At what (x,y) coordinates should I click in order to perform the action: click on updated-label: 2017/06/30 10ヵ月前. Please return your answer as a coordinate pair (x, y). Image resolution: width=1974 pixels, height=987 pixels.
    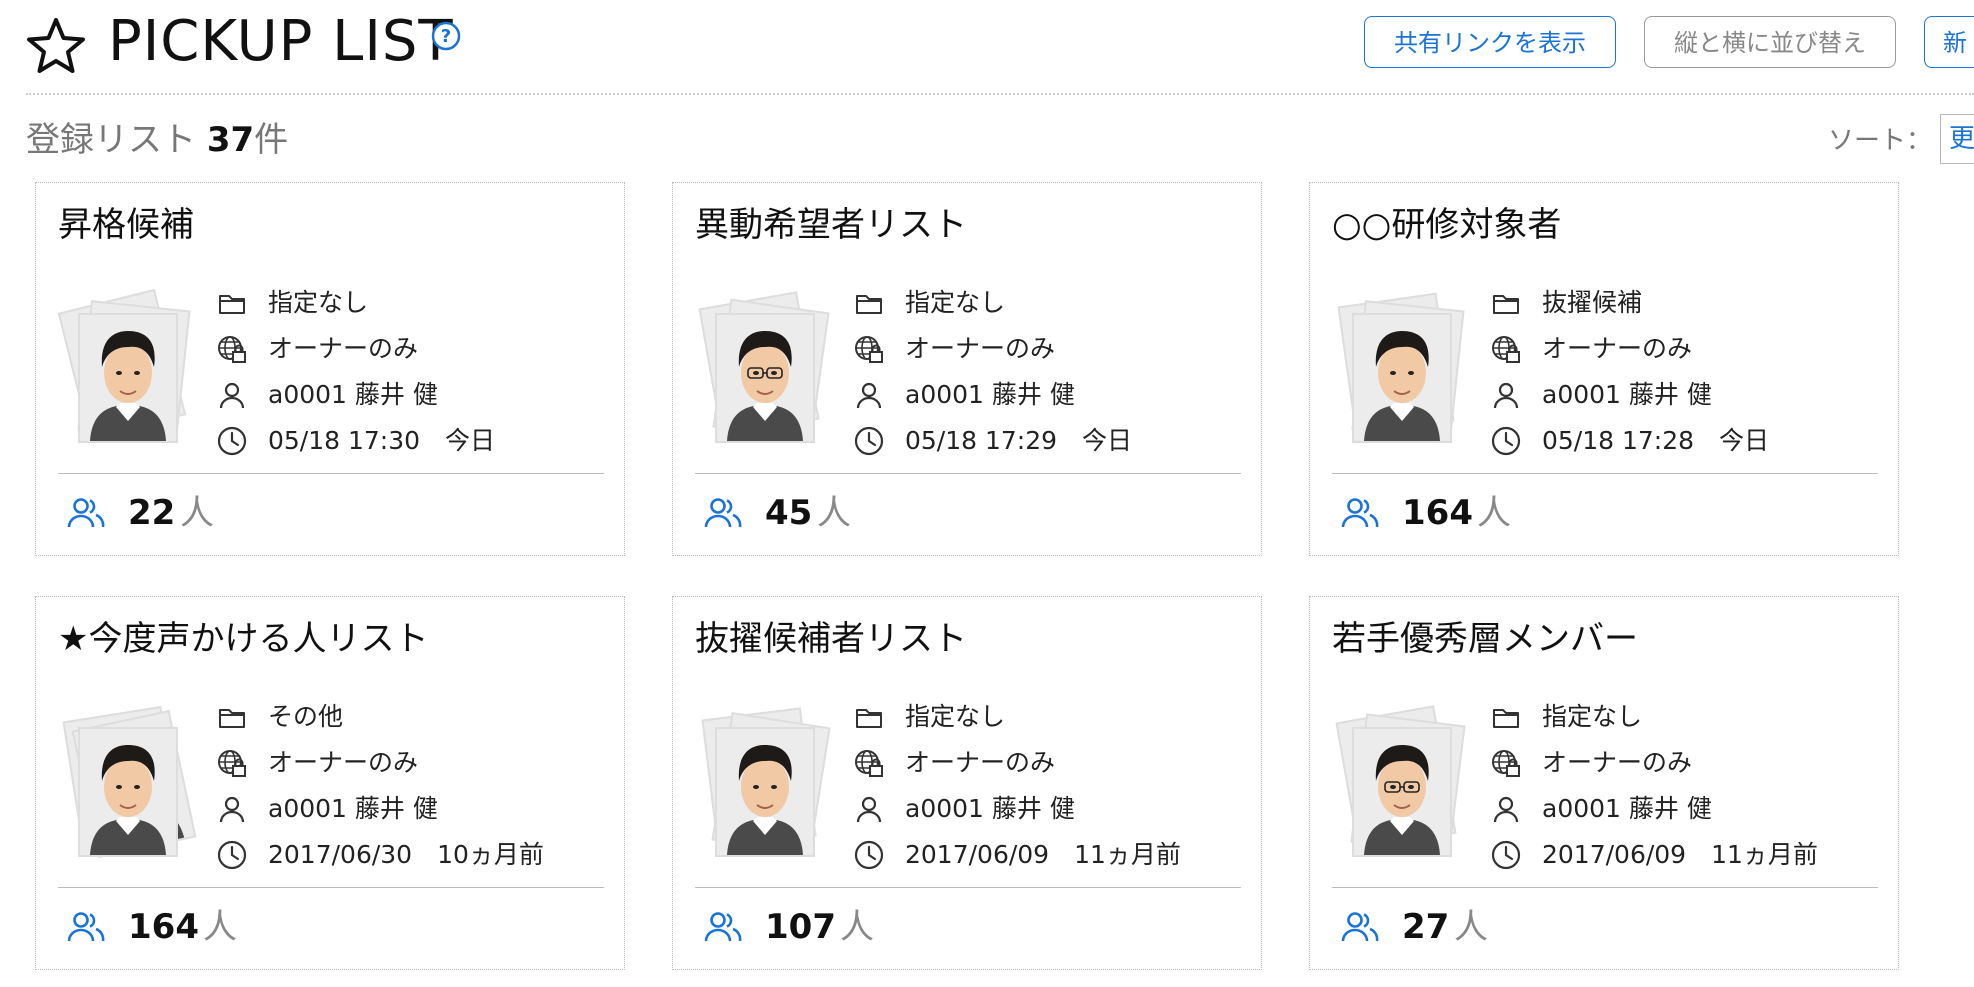
    Looking at the image, I should click on (406, 854).